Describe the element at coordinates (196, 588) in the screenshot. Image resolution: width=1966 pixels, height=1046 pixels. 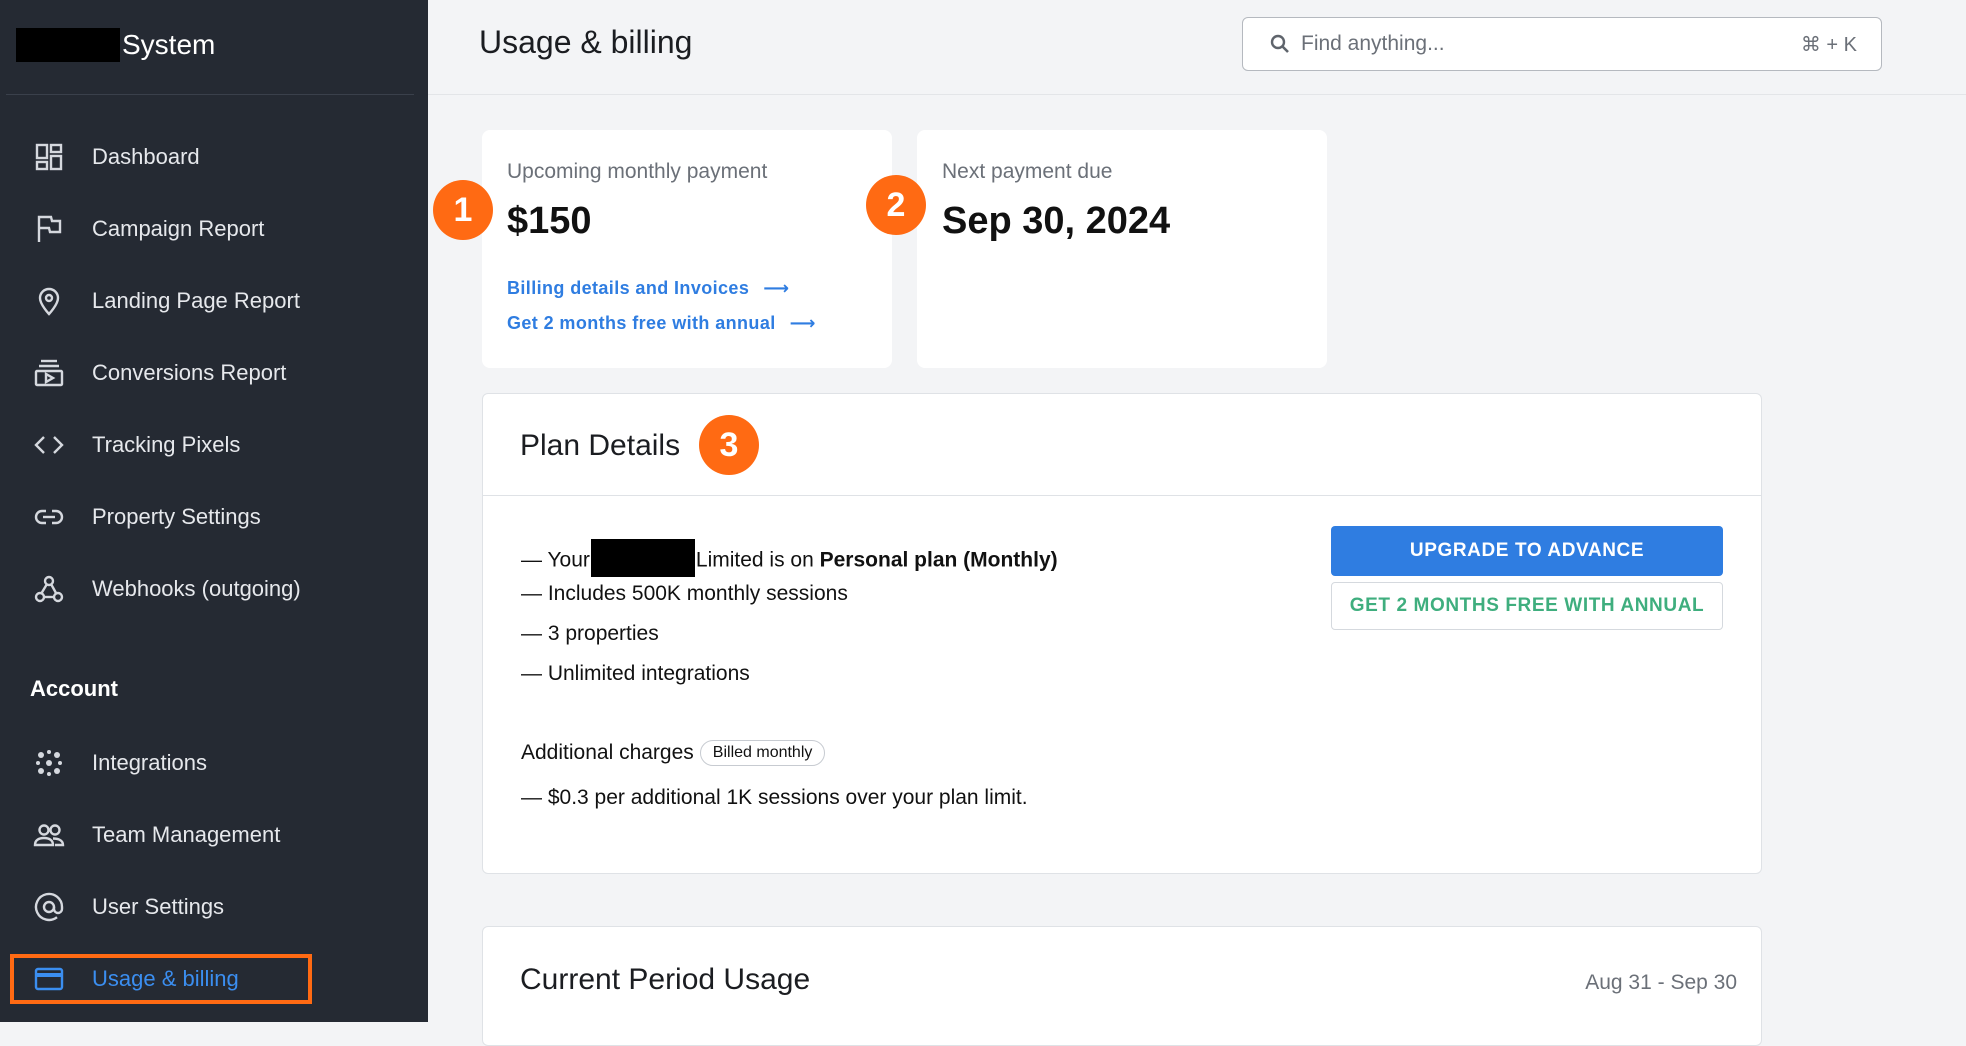
I see `sidebar-item-label: Webhooks (outgoing)` at that location.